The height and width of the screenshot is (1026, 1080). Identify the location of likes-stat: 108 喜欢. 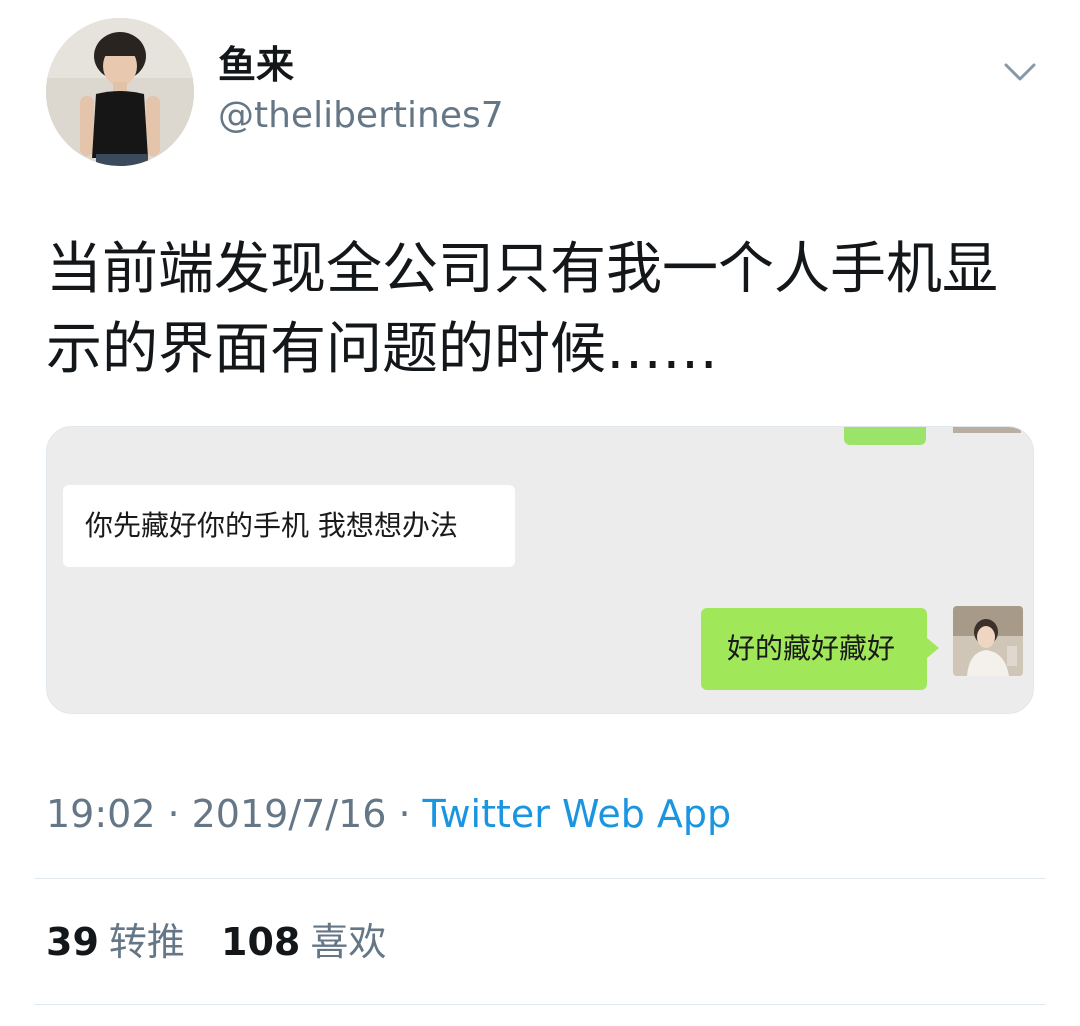
(303, 942).